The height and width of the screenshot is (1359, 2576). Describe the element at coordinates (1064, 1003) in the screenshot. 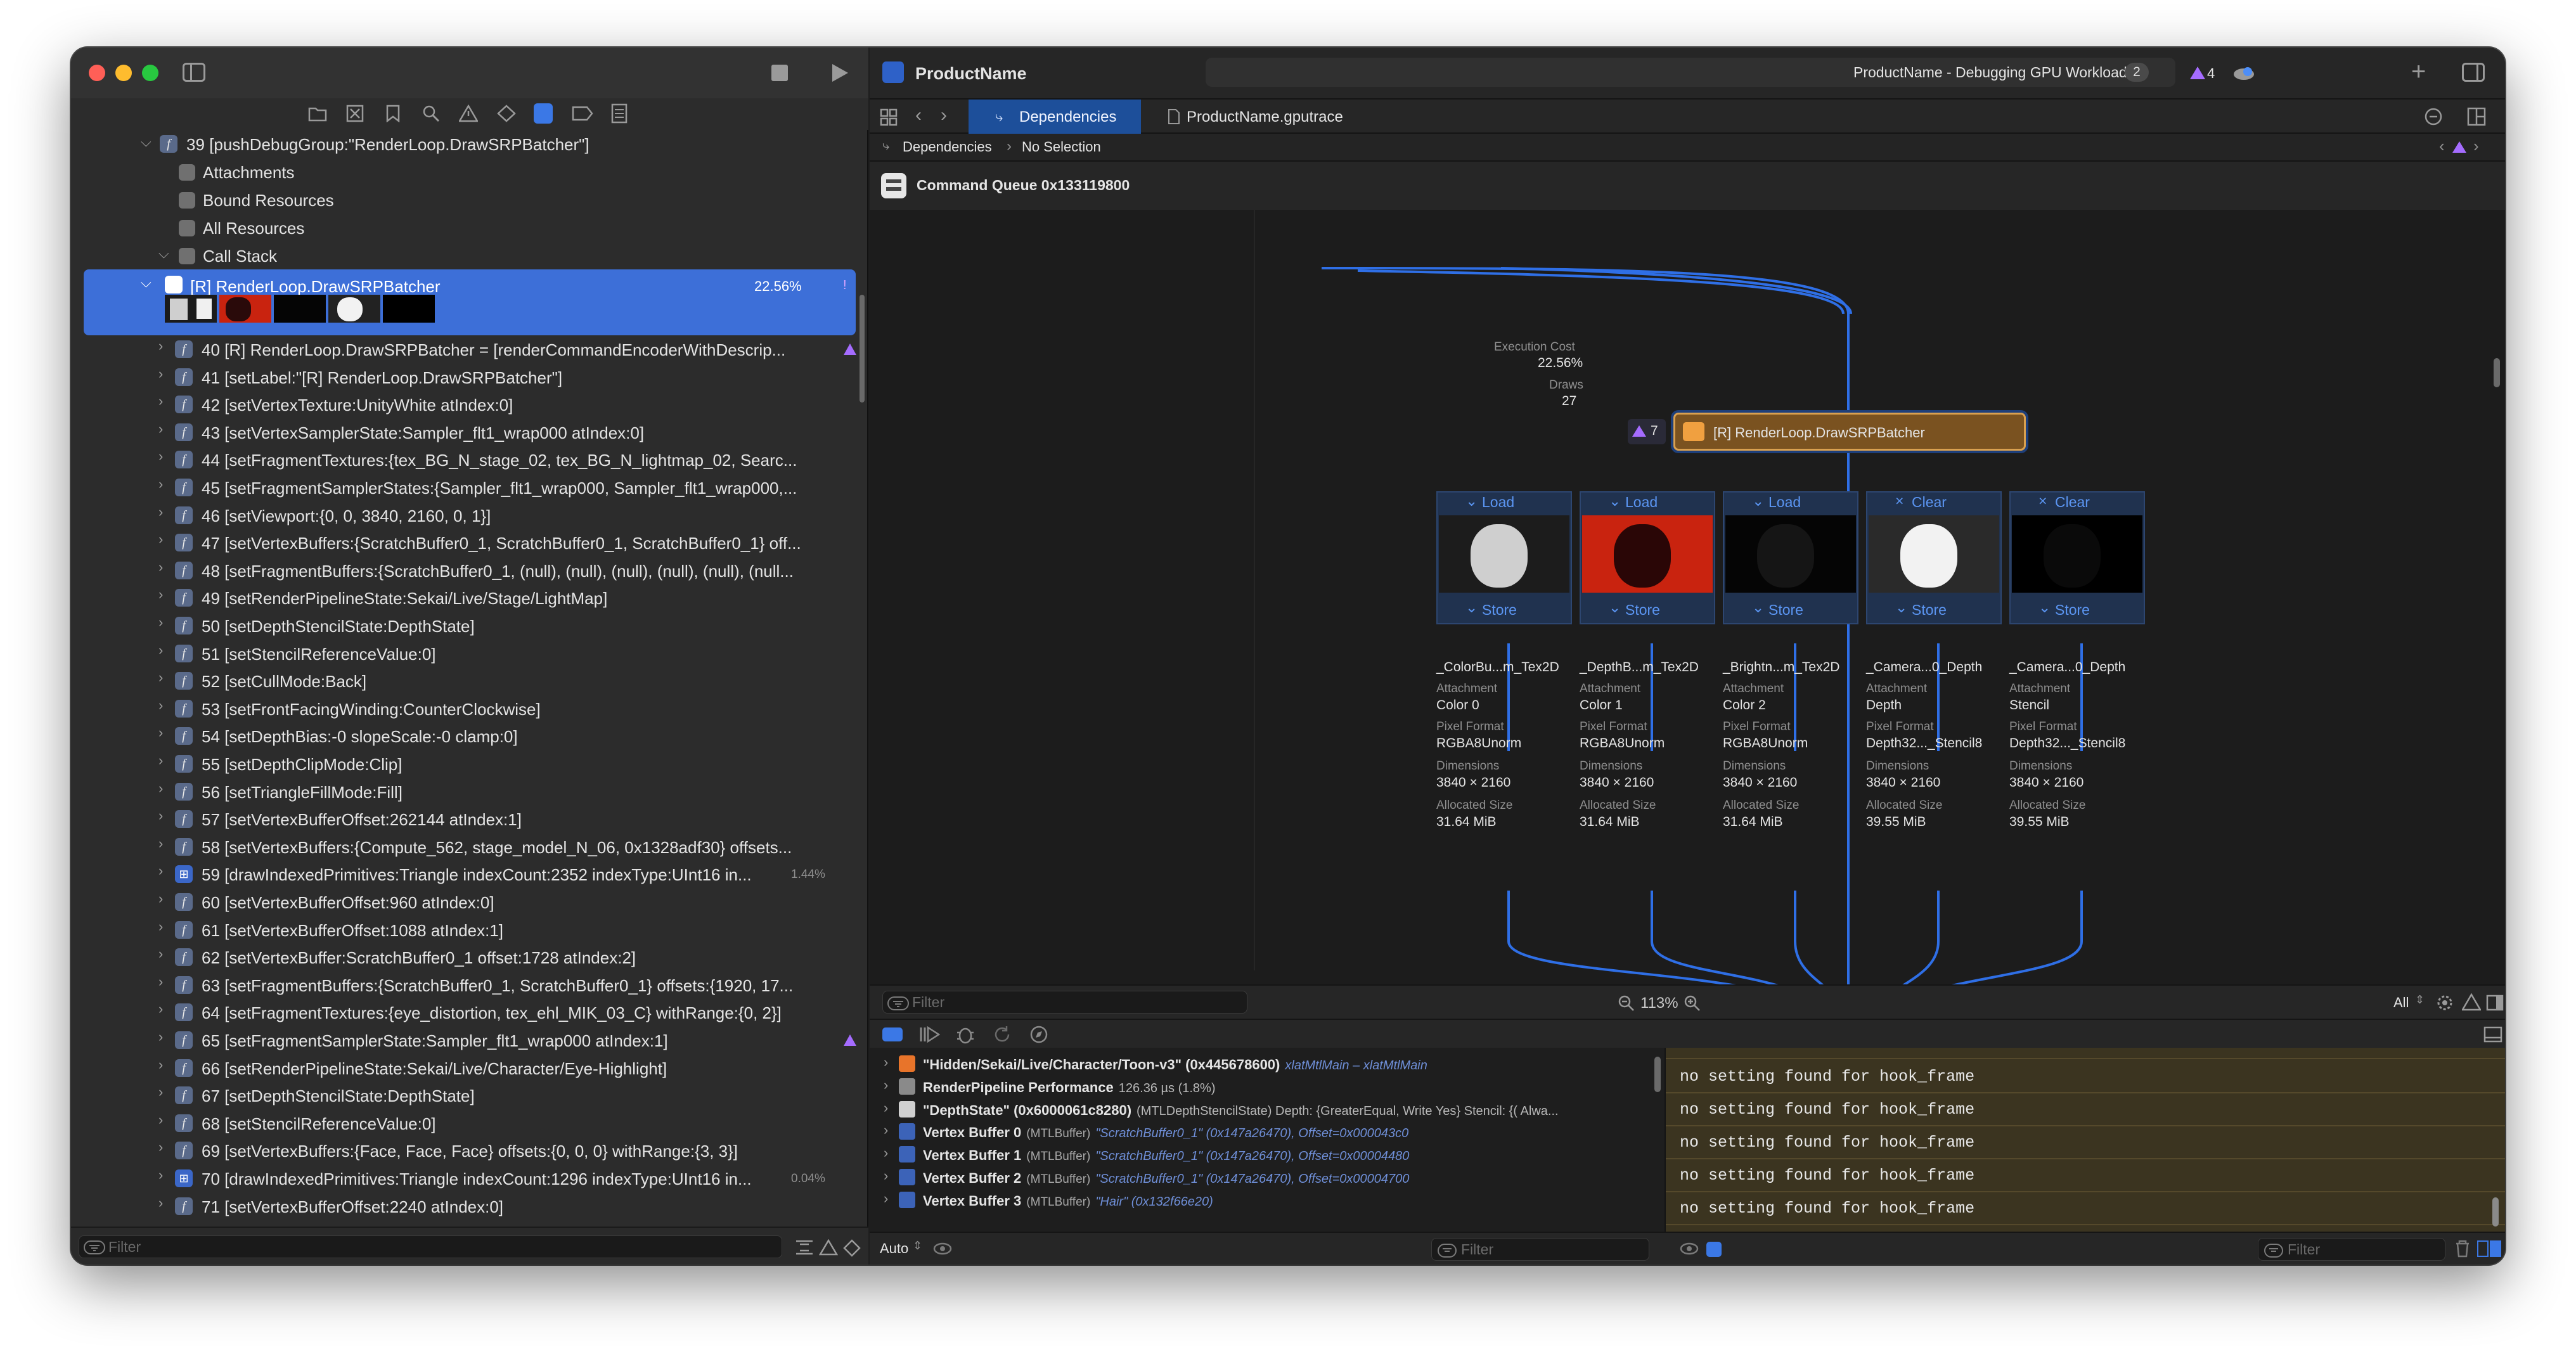

I see `canvas-filter-field: Filter` at that location.